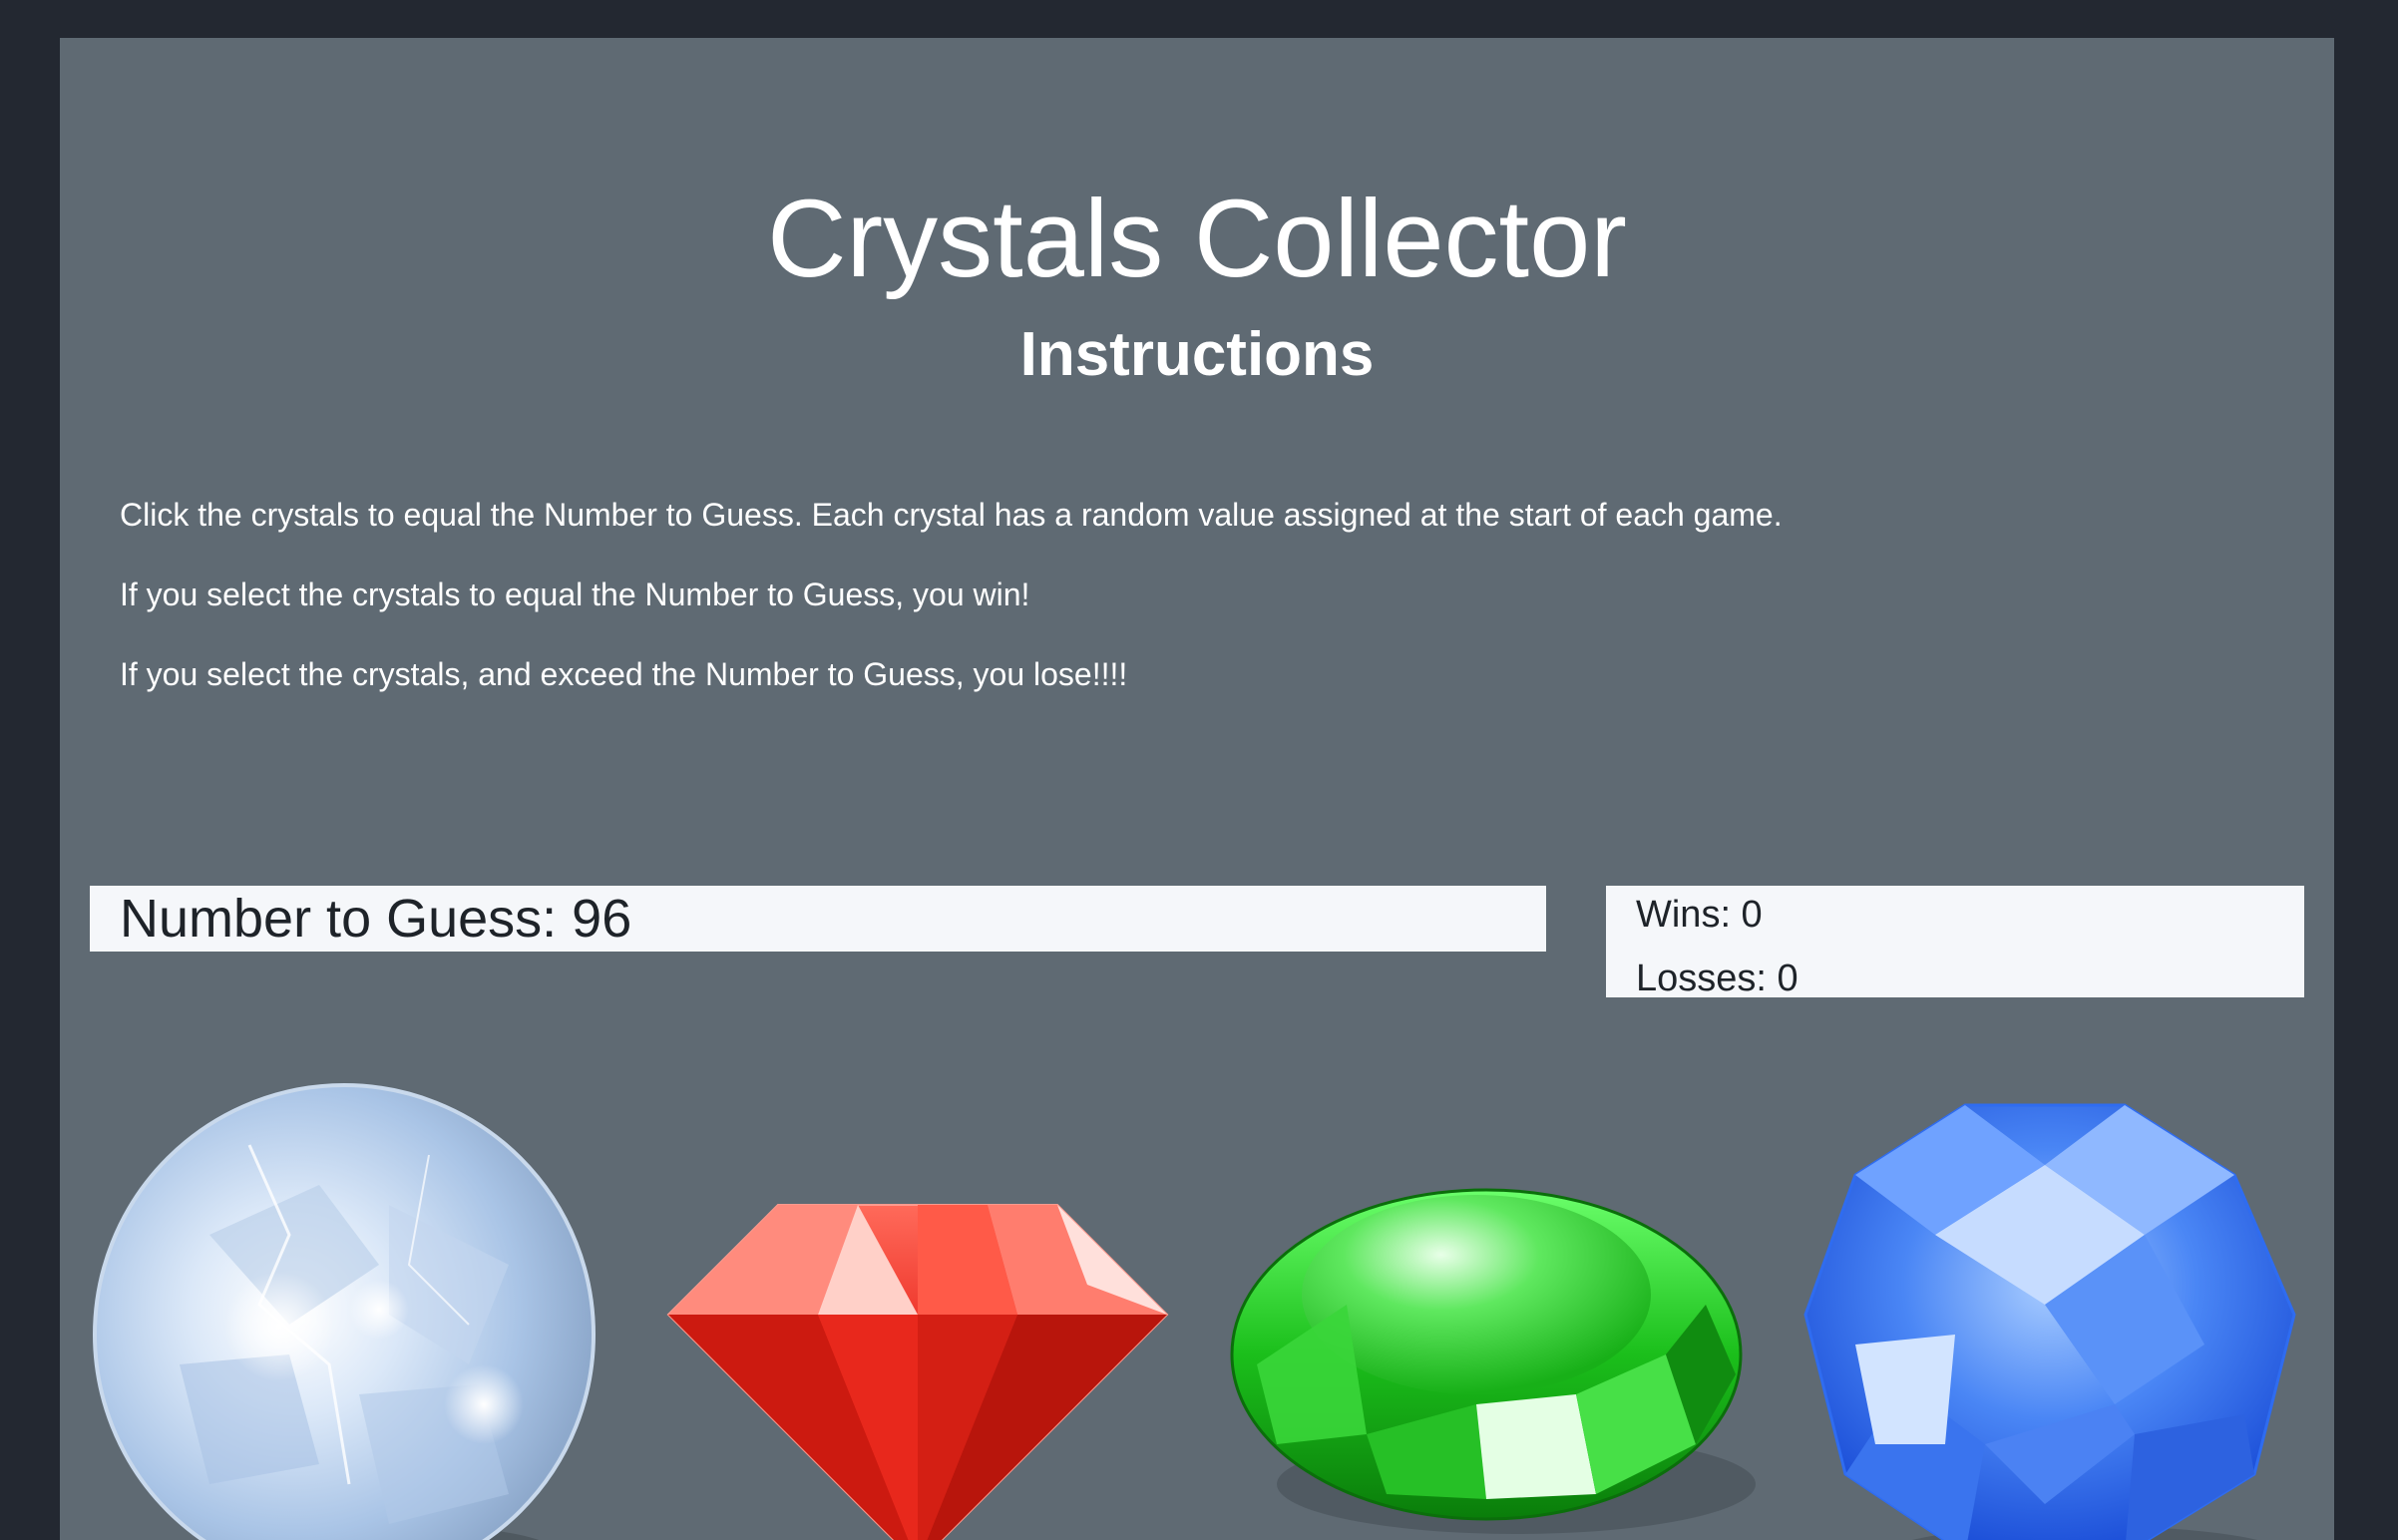 The image size is (2398, 1540). What do you see at coordinates (1197, 239) in the screenshot?
I see `page-title: Crystals Collector` at bounding box center [1197, 239].